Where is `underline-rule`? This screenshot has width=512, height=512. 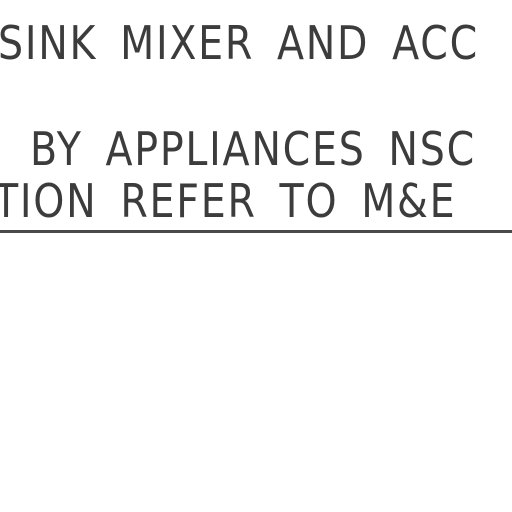
underline-rule is located at coordinates (256, 231).